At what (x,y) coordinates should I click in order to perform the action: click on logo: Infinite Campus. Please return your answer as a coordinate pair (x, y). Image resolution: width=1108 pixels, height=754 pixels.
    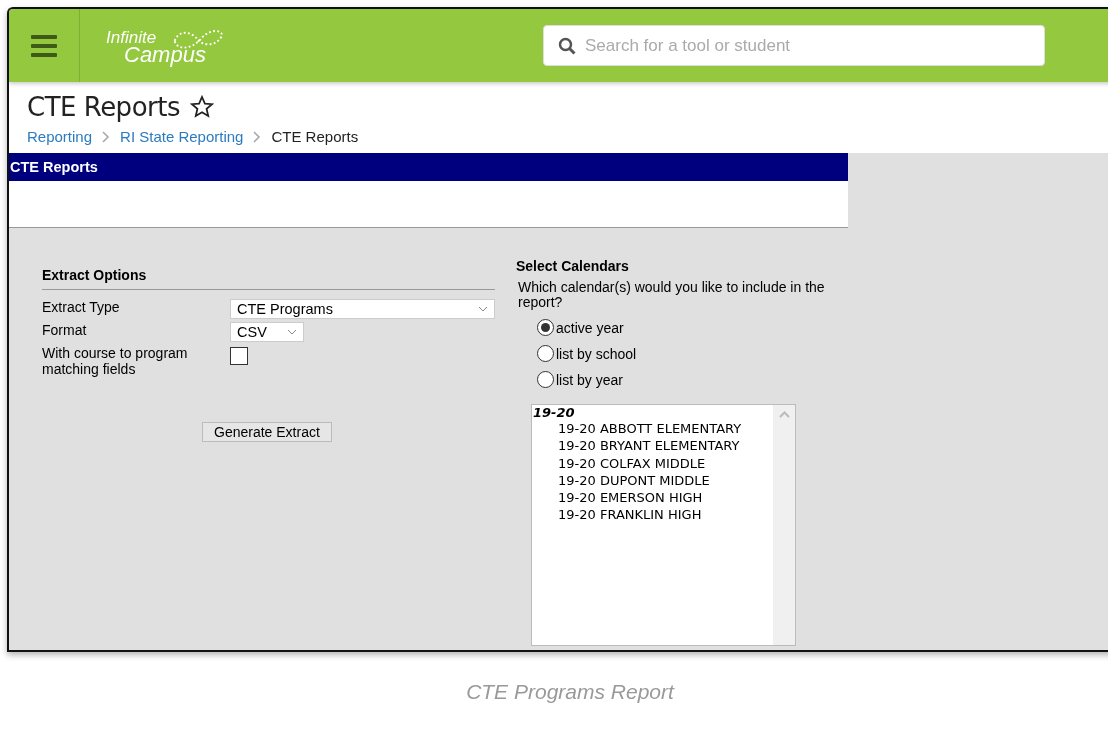
    Looking at the image, I should click on (168, 45).